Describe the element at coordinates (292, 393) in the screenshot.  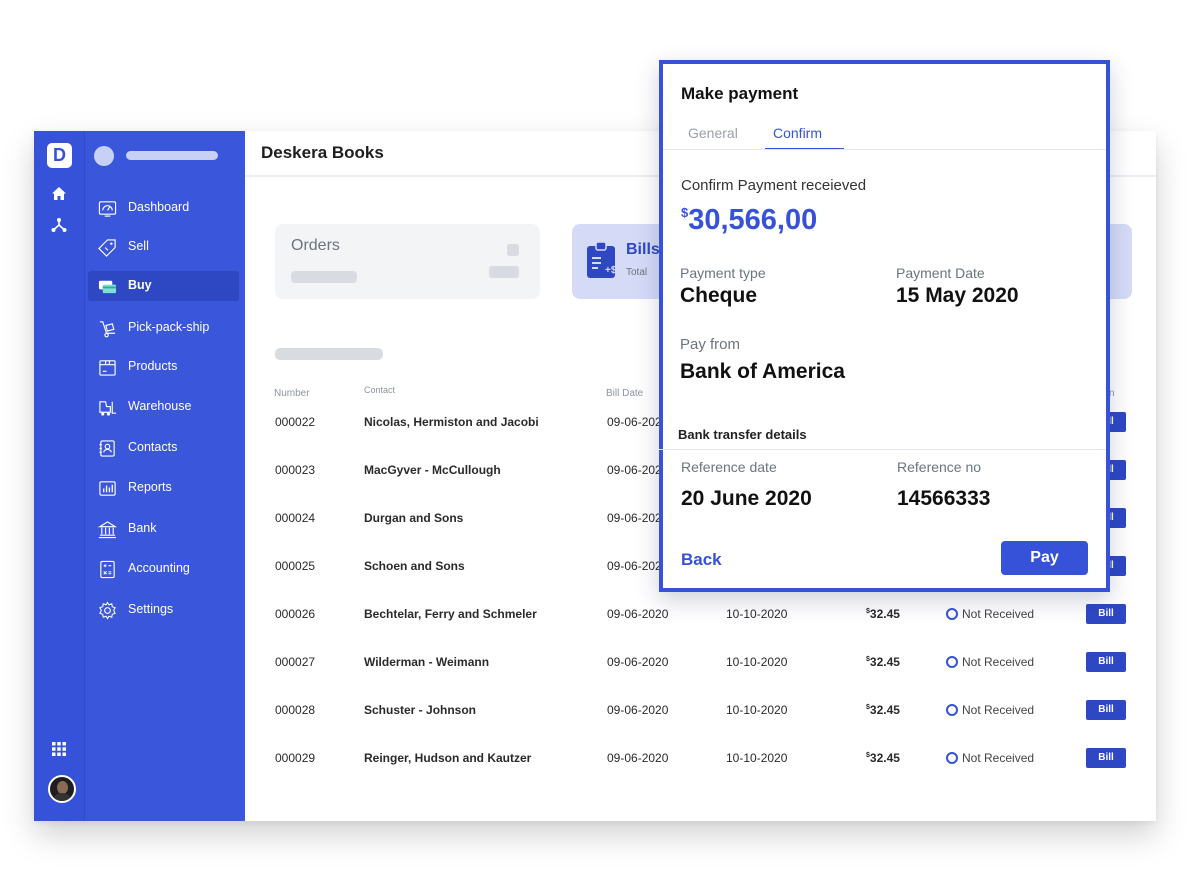
I see `column-header-number: Number` at that location.